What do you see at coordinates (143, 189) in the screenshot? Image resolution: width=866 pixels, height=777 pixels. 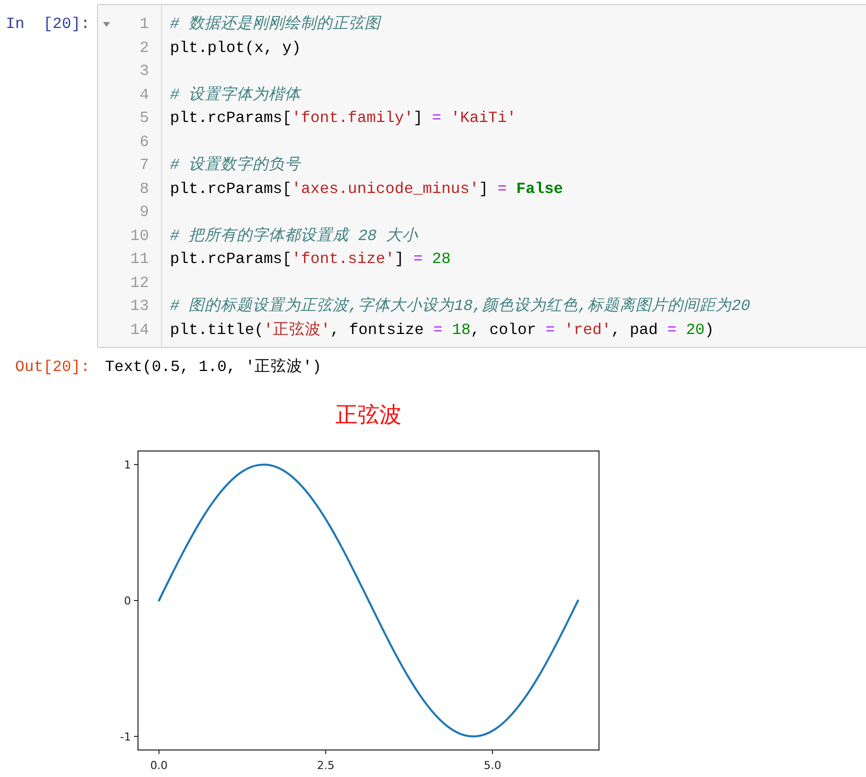 I see `line-number: 8` at bounding box center [143, 189].